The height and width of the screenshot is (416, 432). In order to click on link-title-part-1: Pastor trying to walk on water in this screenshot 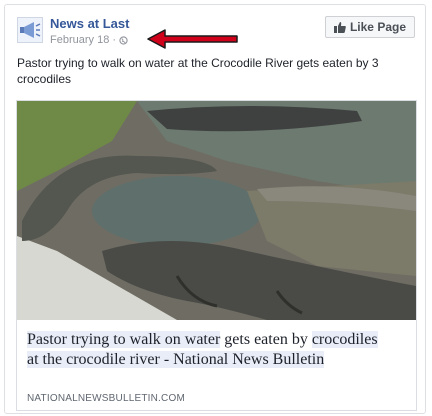, I will do `click(124, 339)`.